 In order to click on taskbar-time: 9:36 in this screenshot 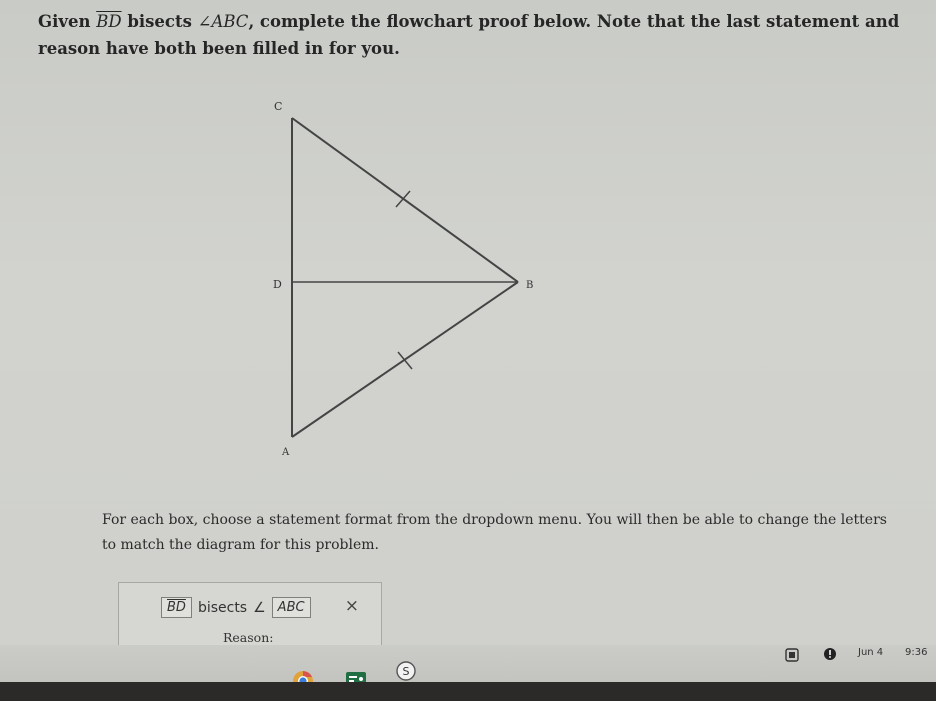, I will do `click(916, 652)`.